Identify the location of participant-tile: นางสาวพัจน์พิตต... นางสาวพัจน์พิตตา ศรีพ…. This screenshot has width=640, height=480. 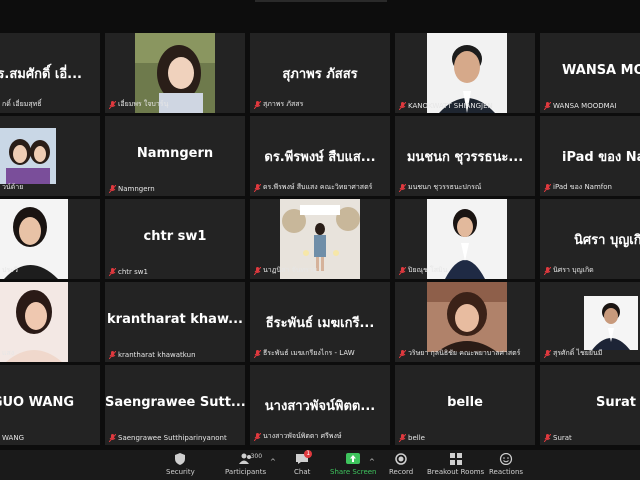
(320, 405).